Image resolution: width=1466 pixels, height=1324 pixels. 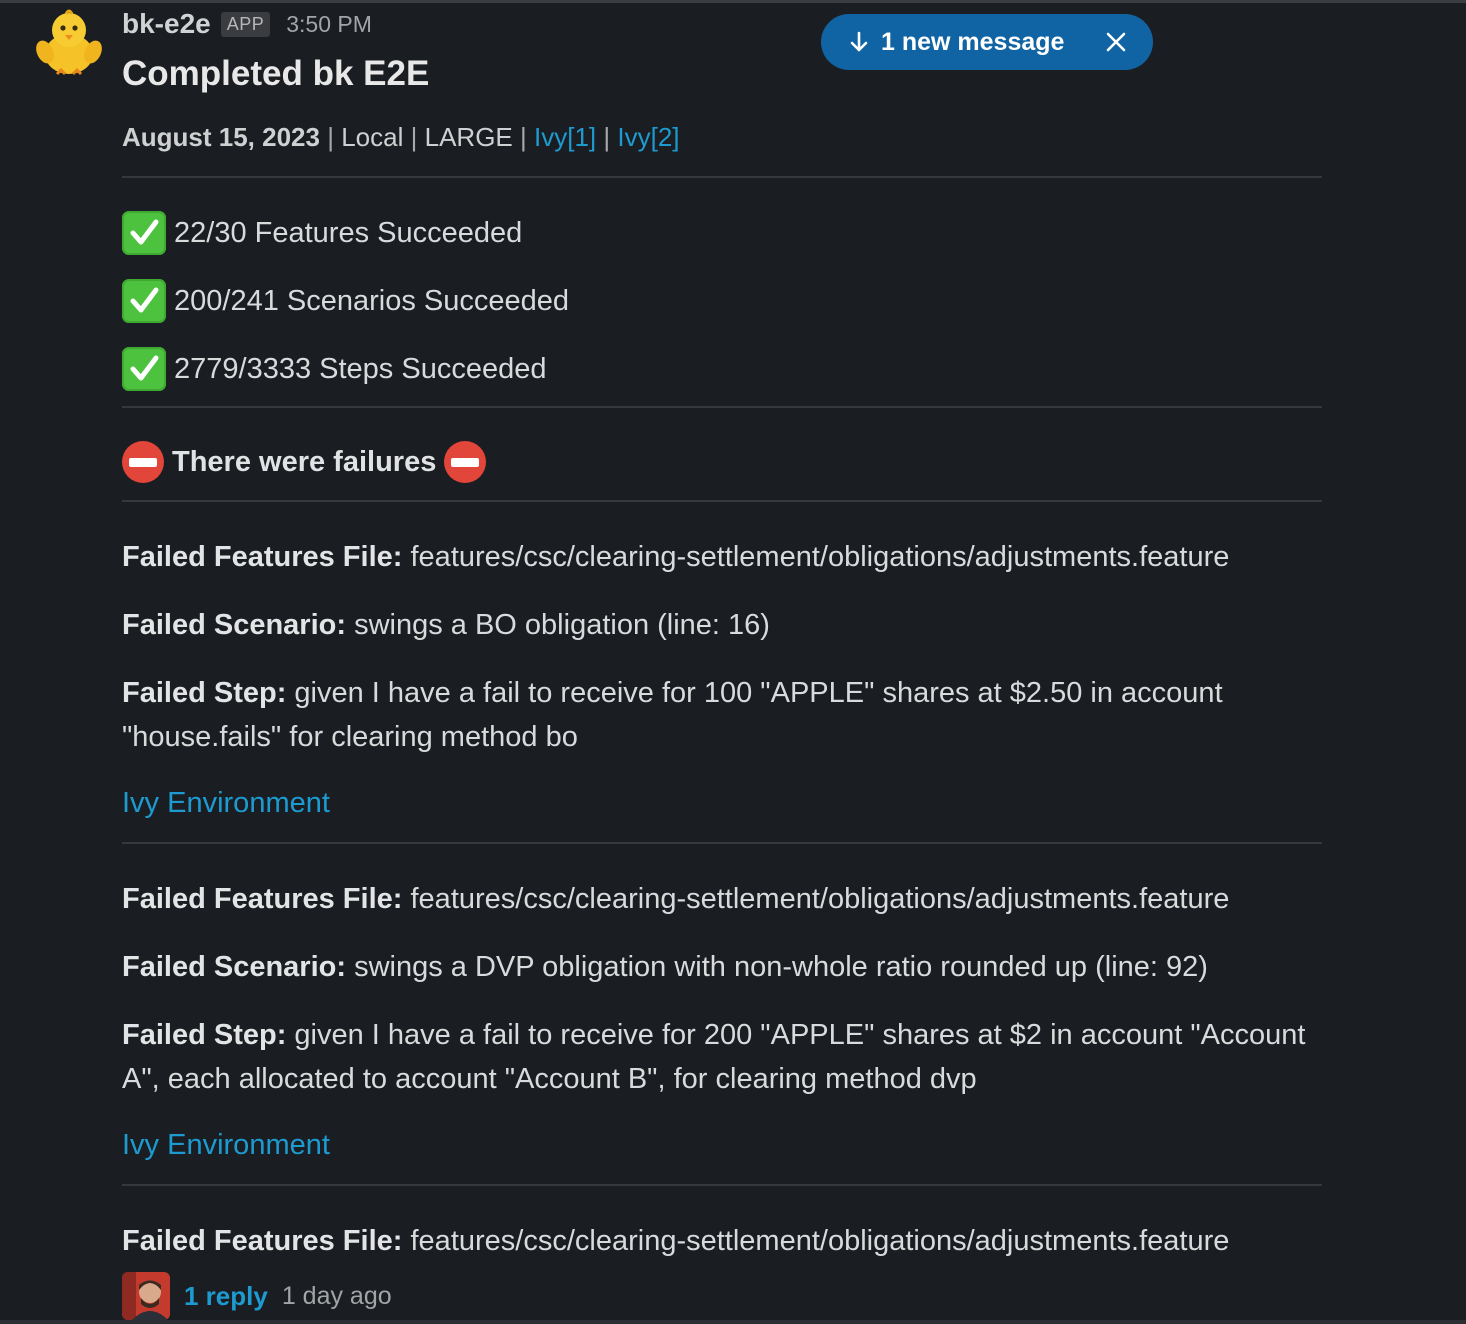 What do you see at coordinates (166, 24) in the screenshot?
I see `sender-name: bk-e2e` at bounding box center [166, 24].